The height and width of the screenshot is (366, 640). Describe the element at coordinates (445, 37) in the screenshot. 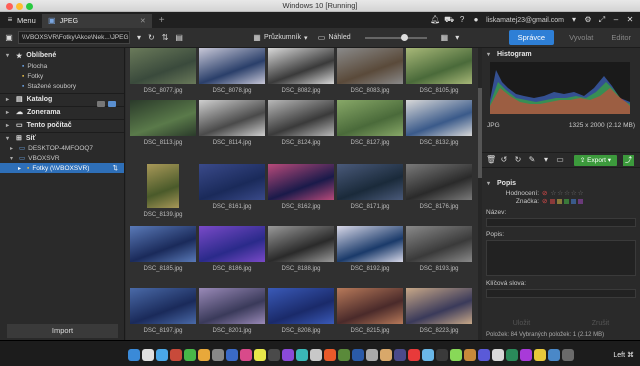

I see `grid-view-icon: ▦` at that location.